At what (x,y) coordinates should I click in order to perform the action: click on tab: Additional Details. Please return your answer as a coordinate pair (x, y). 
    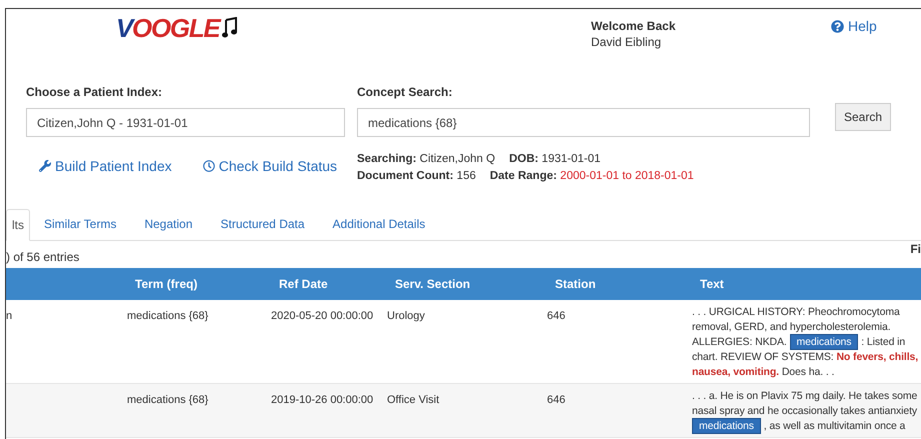
    Looking at the image, I should click on (379, 224).